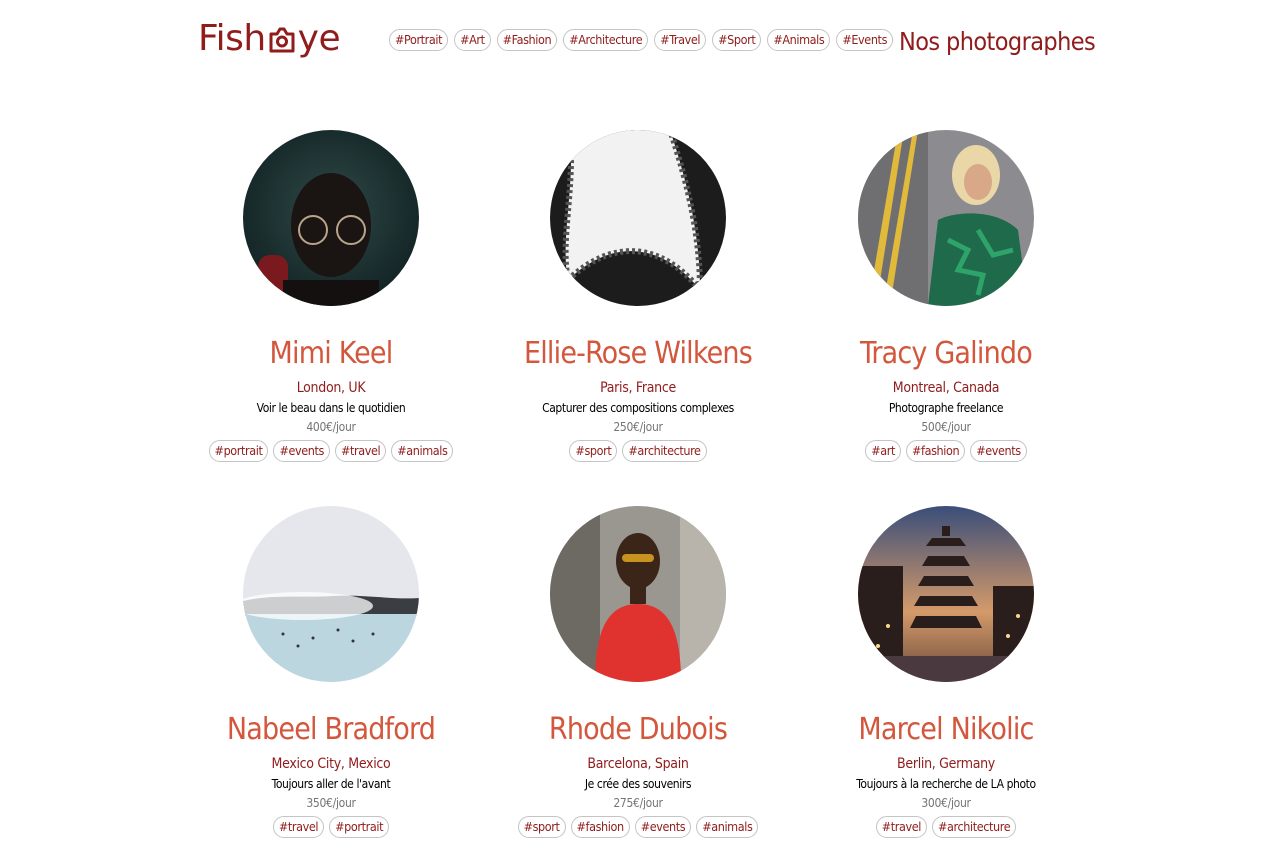 This screenshot has width=1279, height=862. Describe the element at coordinates (472, 40) in the screenshot. I see `nav-tag-art: #Art` at that location.